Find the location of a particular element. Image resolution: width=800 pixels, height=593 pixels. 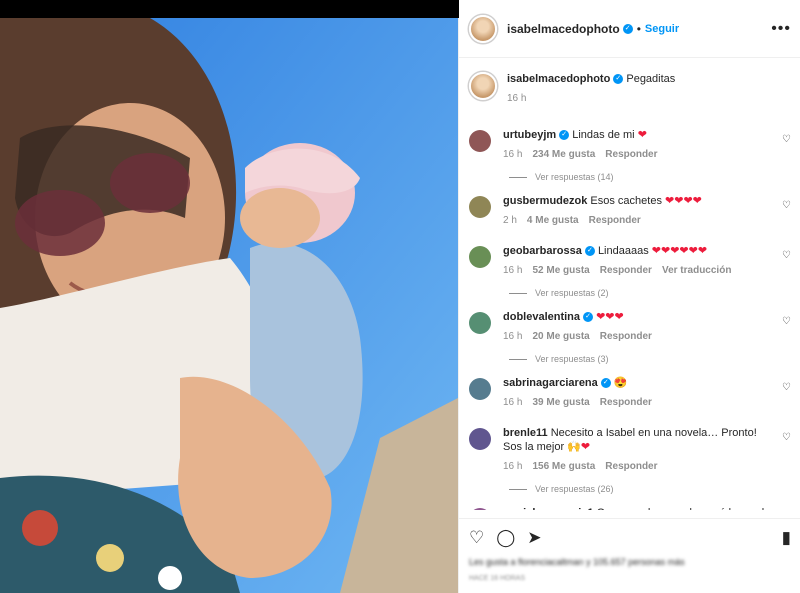

author-avatar is located at coordinates (483, 28).